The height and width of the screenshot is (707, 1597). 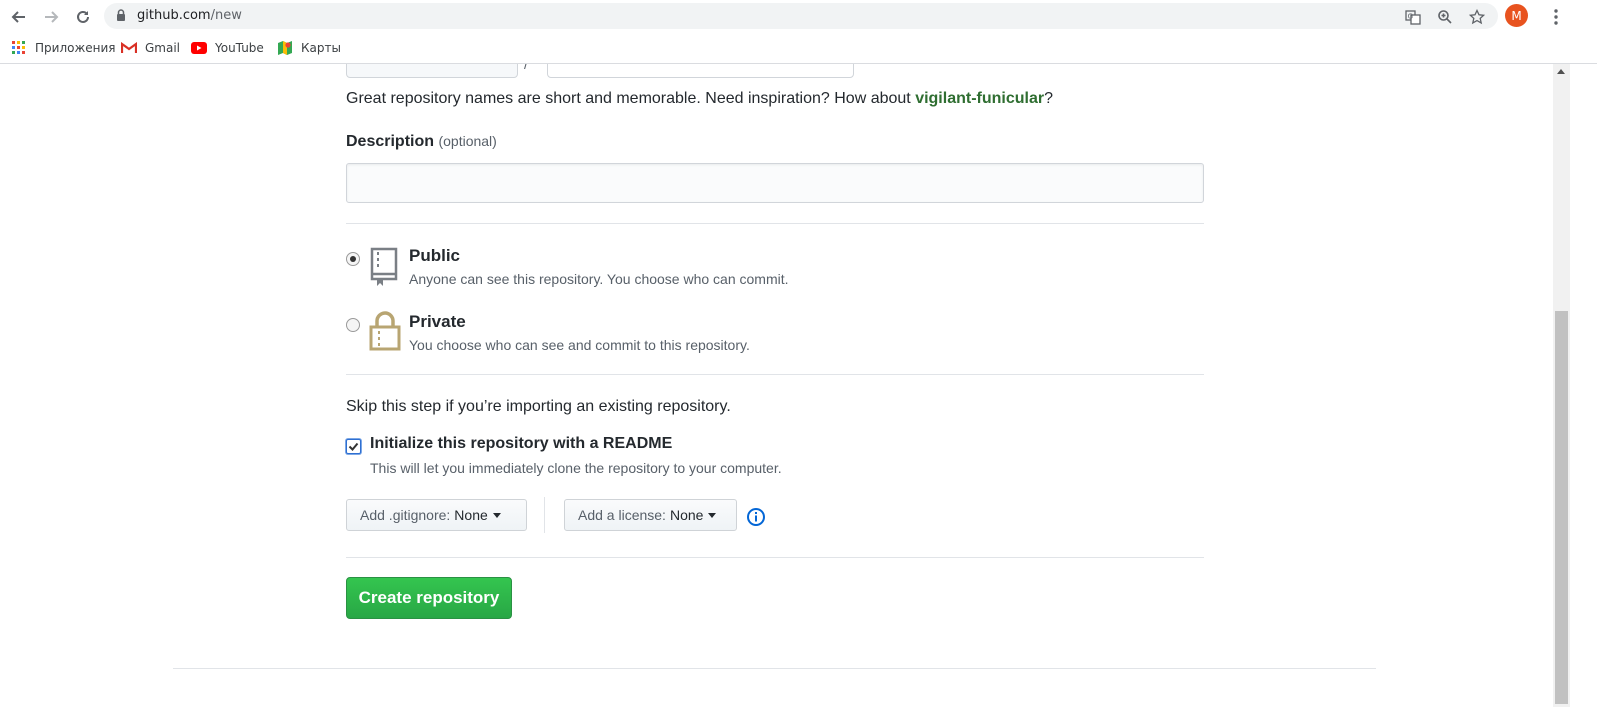 I want to click on translate-icon: G, so click(x=1413, y=17).